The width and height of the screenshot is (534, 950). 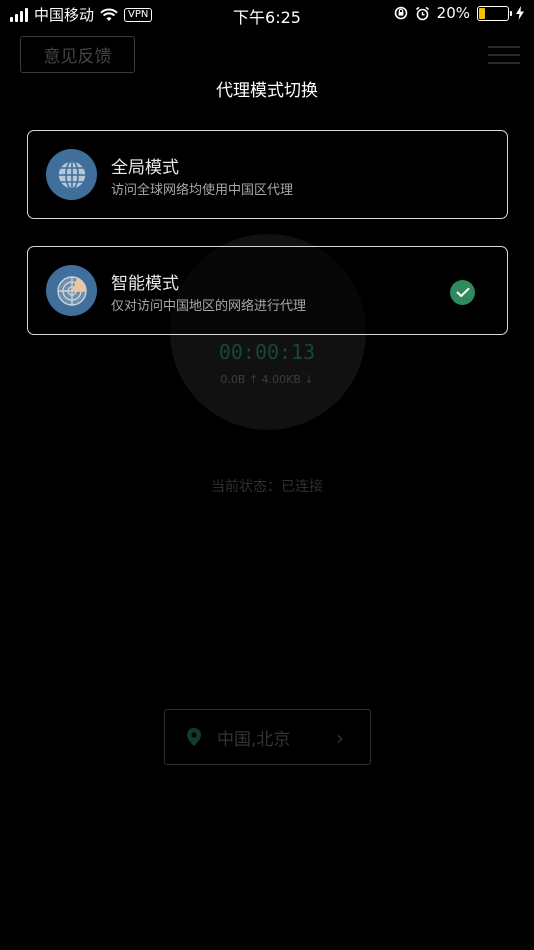 What do you see at coordinates (145, 284) in the screenshot?
I see `option-title: 智能模式` at bounding box center [145, 284].